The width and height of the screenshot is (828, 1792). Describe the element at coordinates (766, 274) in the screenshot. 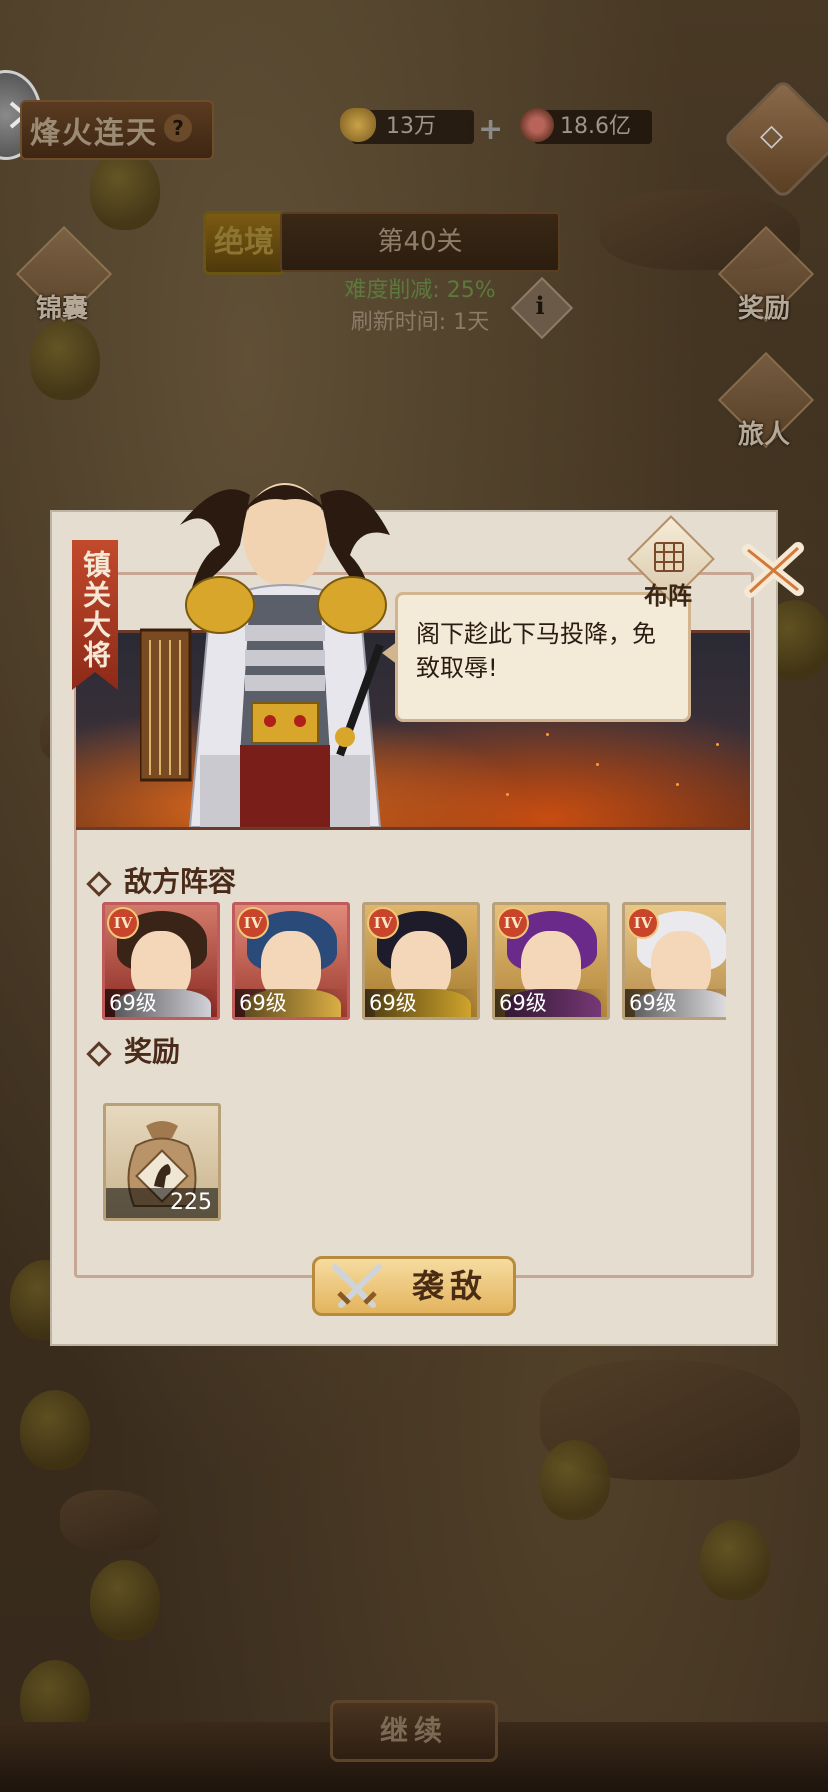

I see `rewards-button: 奖励` at that location.